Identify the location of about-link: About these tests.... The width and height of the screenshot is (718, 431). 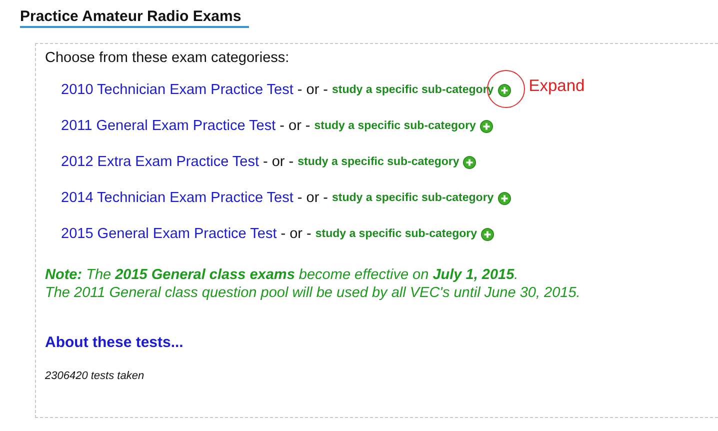
(114, 342).